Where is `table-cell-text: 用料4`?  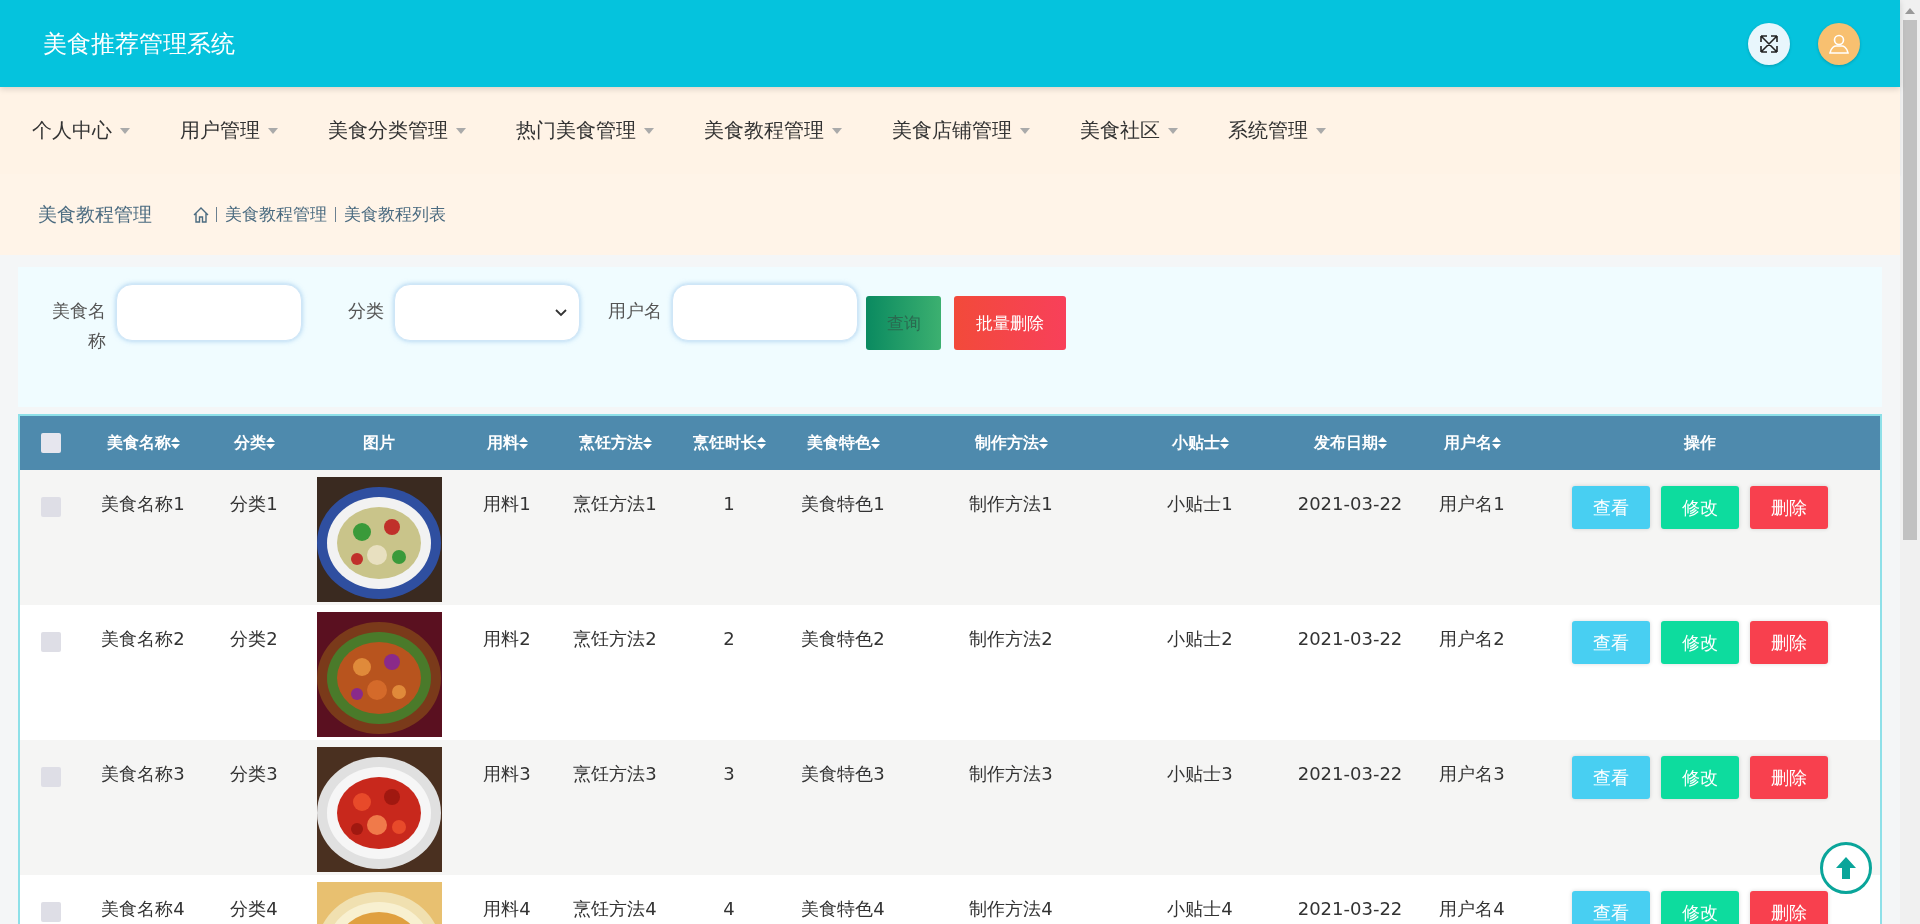
table-cell-text: 用料4 is located at coordinates (507, 909).